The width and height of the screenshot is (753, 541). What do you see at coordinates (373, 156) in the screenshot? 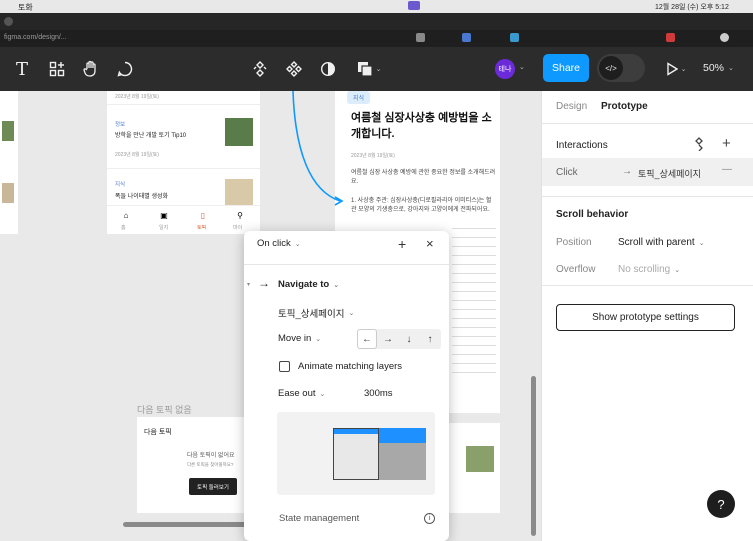
I see `article-date: 2023년 8월 19일(토)` at bounding box center [373, 156].